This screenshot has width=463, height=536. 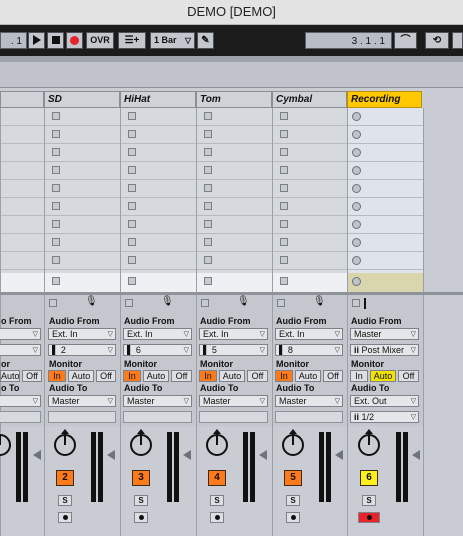 What do you see at coordinates (231, 75) in the screenshot?
I see `scrub-area` at bounding box center [231, 75].